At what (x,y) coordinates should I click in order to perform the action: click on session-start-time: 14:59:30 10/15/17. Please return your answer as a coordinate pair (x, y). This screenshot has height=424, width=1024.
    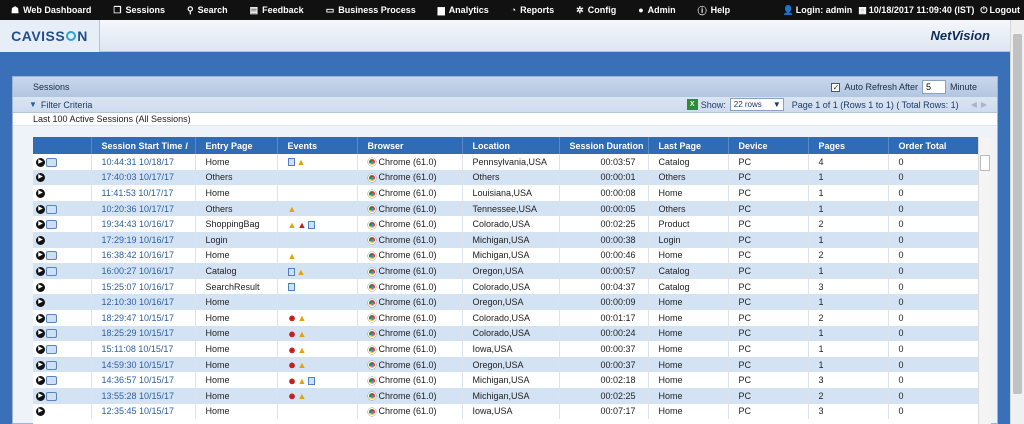
    Looking at the image, I should click on (143, 364).